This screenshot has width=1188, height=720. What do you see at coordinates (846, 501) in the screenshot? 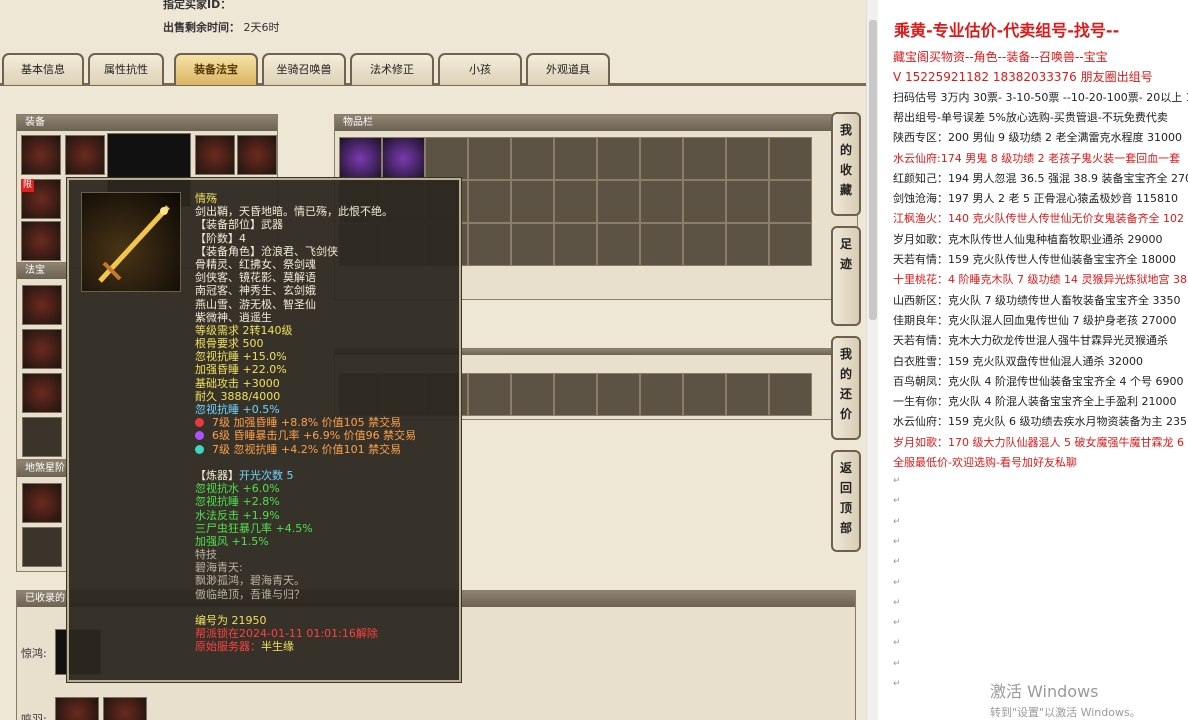
I see `back-to-top-button: 返回顶部` at bounding box center [846, 501].